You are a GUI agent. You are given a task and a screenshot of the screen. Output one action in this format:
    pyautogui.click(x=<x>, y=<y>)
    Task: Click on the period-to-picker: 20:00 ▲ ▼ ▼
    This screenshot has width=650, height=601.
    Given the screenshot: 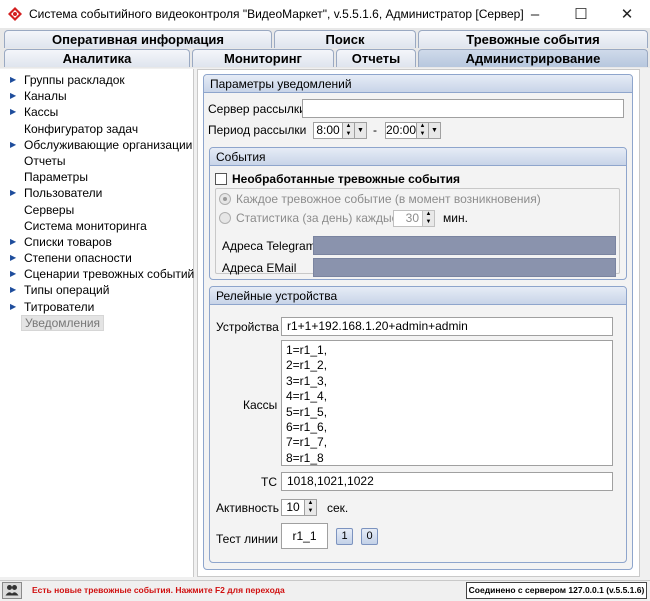 What is the action you would take?
    pyautogui.click(x=413, y=130)
    